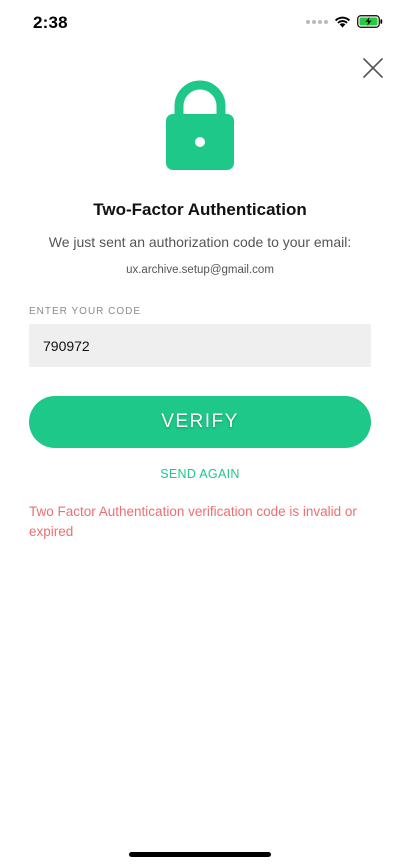 The height and width of the screenshot is (866, 400). Describe the element at coordinates (85, 311) in the screenshot. I see `code-field-label: ENTER YOUR CODE` at that location.